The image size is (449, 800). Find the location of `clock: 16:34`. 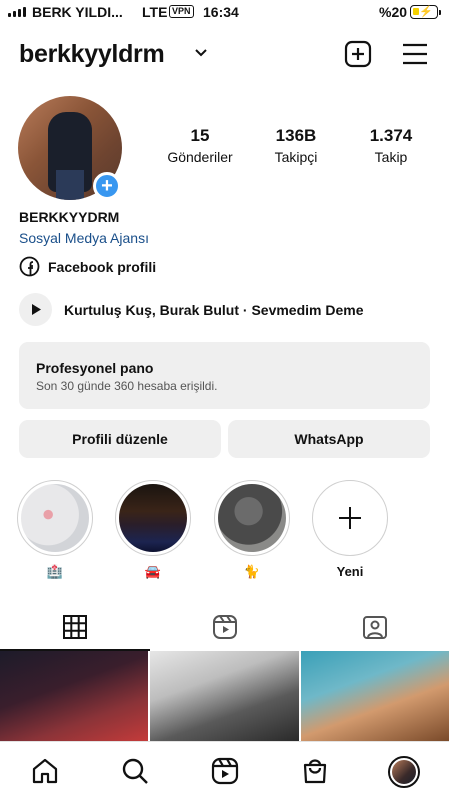

clock: 16:34 is located at coordinates (221, 12).